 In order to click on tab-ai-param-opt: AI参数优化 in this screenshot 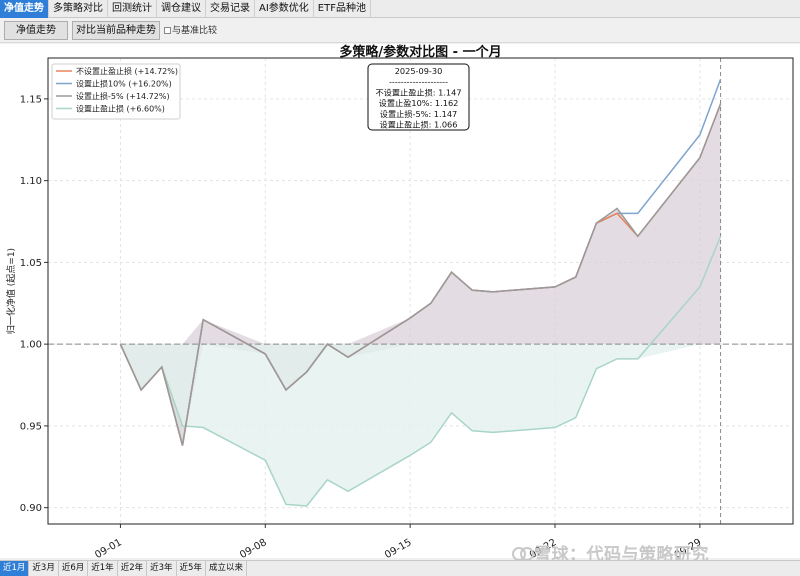, I will do `click(284, 9)`.